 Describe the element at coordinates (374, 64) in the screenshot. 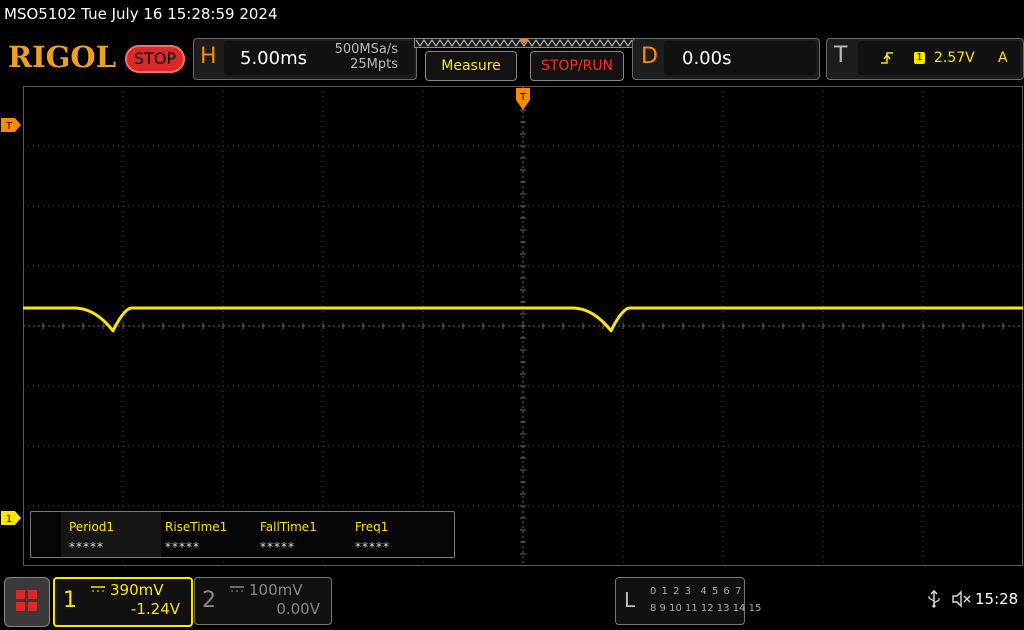

I see `memory-depth: 25Mpts` at that location.